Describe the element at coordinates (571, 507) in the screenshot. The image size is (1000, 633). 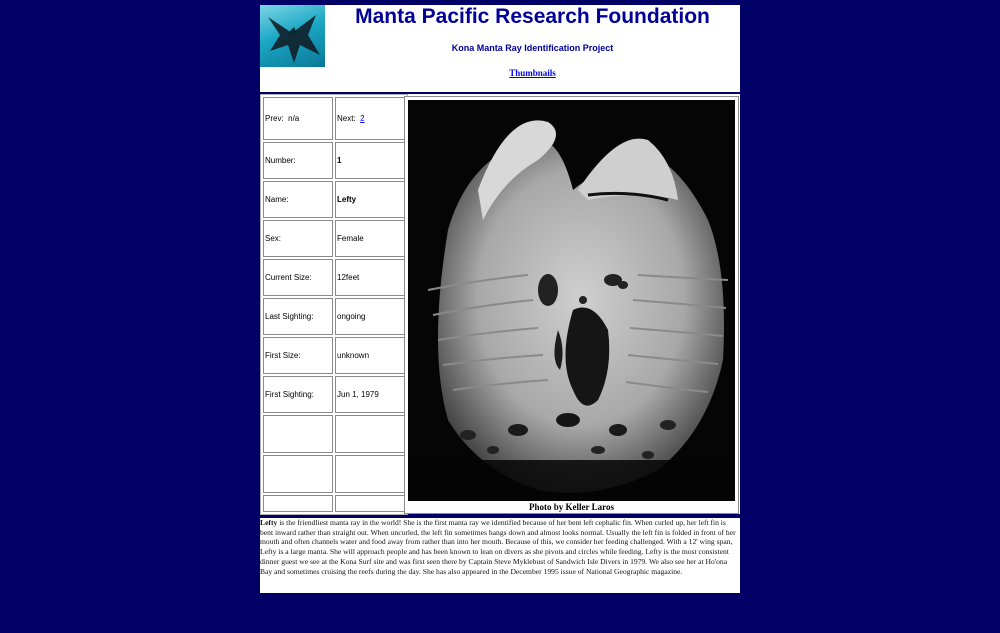
I see `photo-caption: Photo by Keller Laros` at that location.